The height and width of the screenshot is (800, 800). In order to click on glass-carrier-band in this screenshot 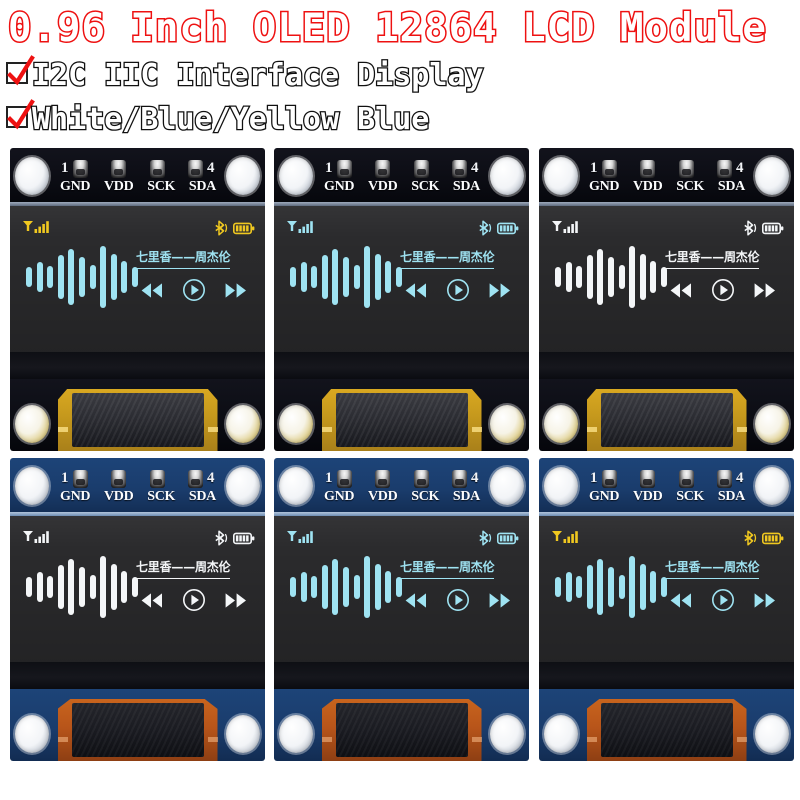, I will do `click(137, 676)`.